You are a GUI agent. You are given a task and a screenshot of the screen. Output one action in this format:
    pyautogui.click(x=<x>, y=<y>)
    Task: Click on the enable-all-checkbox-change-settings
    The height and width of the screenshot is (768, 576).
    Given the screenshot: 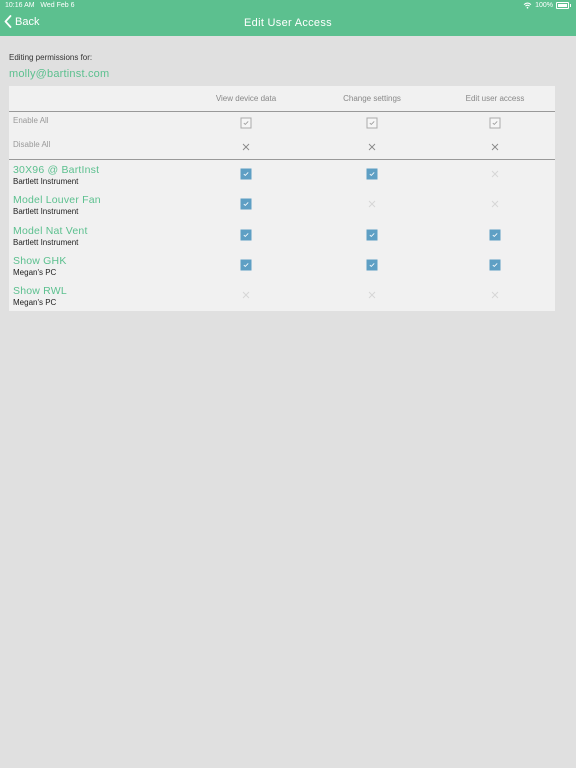 What is the action you would take?
    pyautogui.click(x=372, y=123)
    